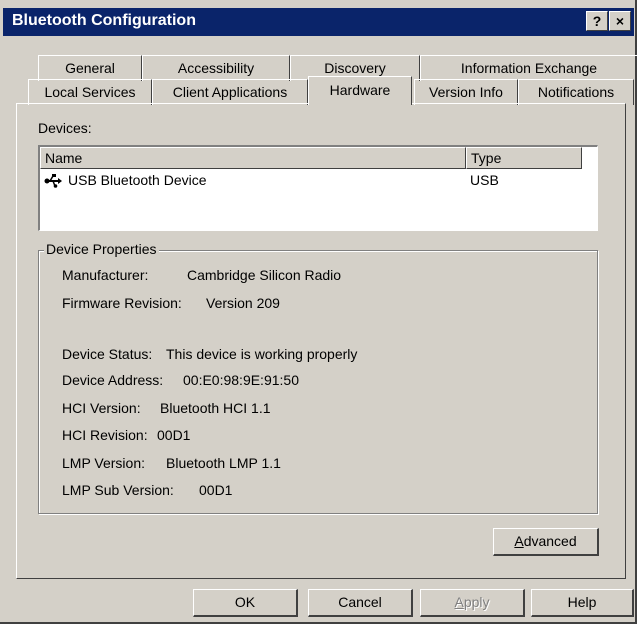 This screenshot has height=624, width=637. What do you see at coordinates (466, 92) in the screenshot?
I see `tab-version-info: Version Info` at bounding box center [466, 92].